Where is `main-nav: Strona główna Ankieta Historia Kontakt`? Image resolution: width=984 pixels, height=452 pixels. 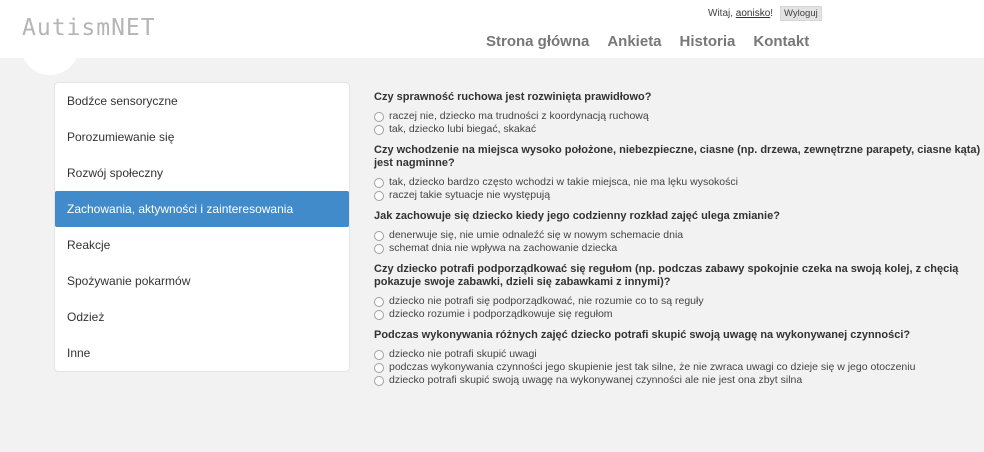 main-nav: Strona główna Ankieta Historia Kontakt is located at coordinates (656, 41).